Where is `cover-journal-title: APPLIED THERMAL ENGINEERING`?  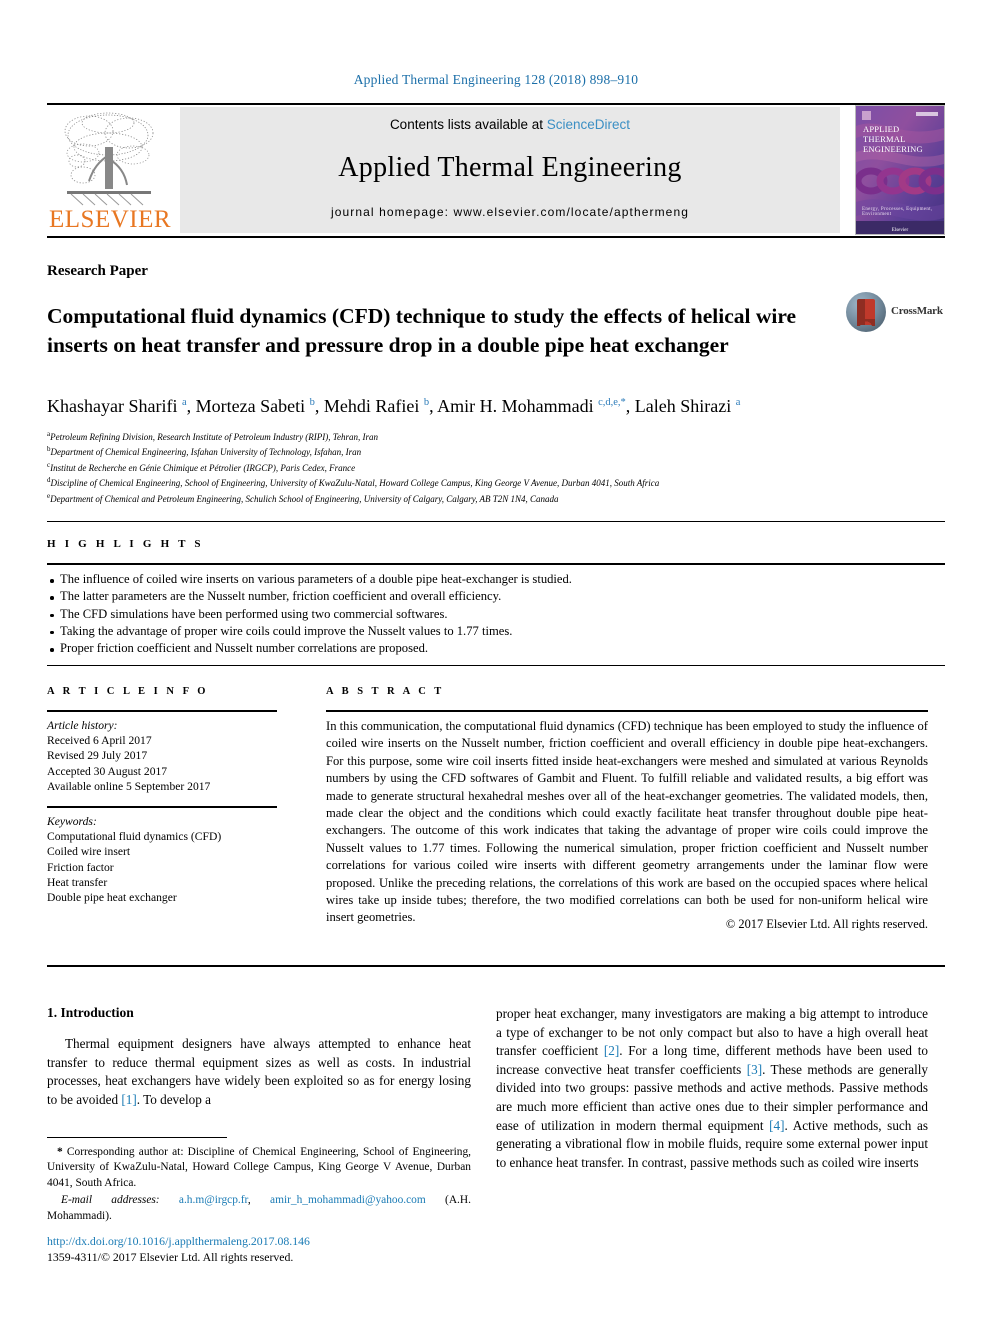 cover-journal-title: APPLIED THERMAL ENGINEERING is located at coordinates (900, 139).